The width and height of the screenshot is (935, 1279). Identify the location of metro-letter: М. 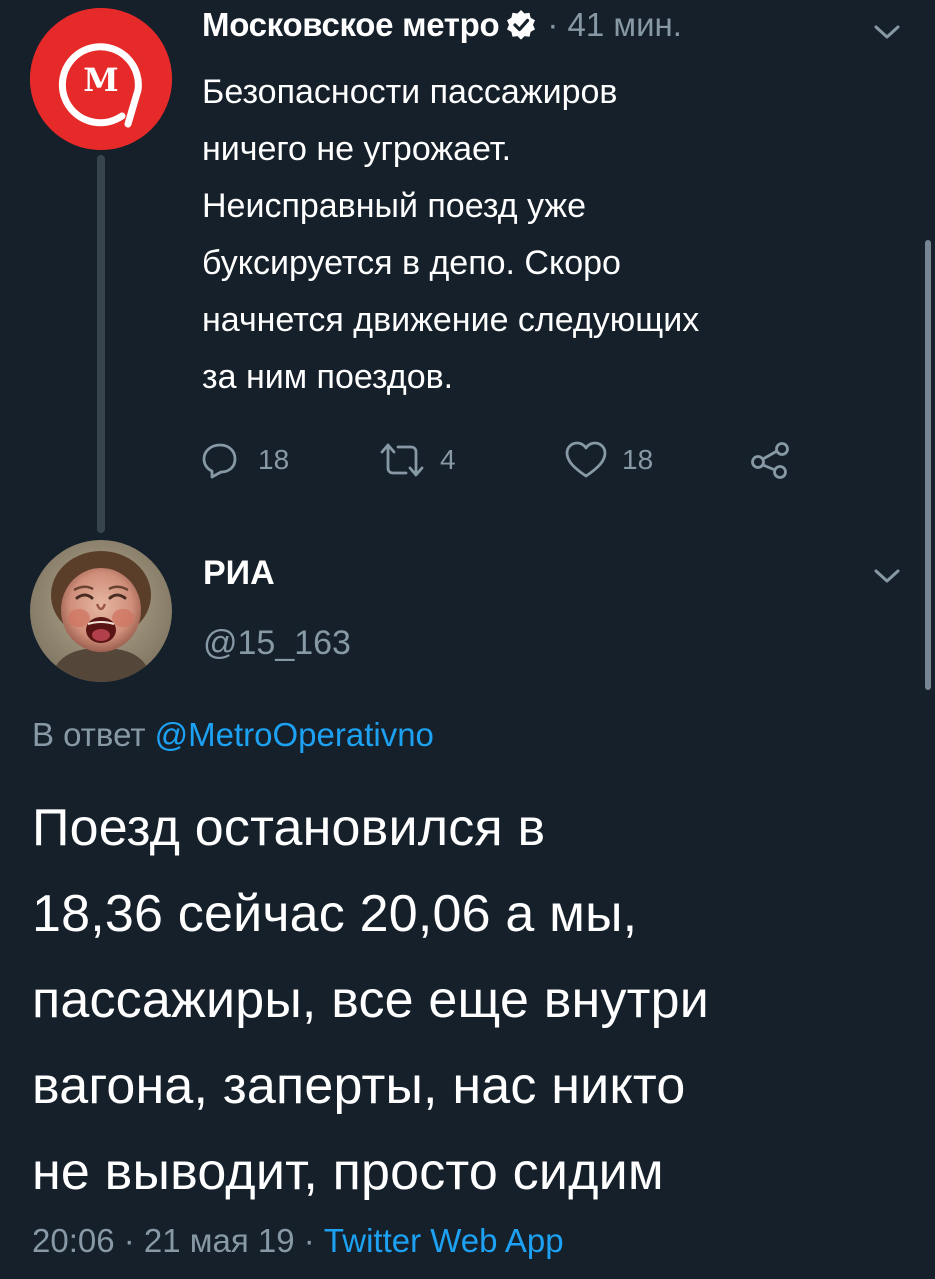
(100, 80).